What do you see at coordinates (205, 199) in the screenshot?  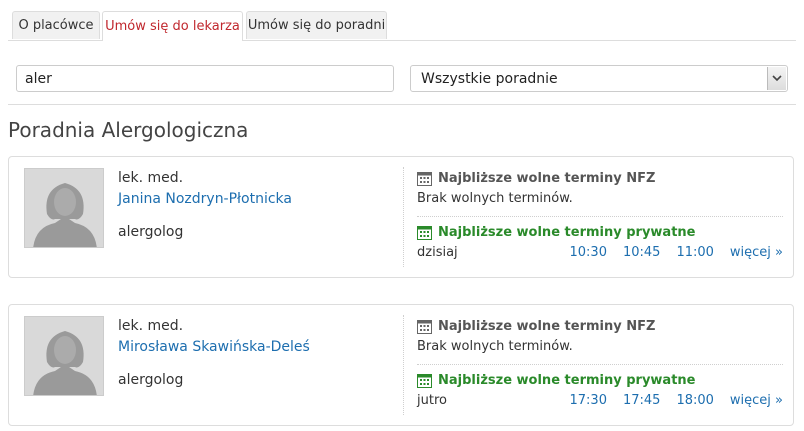 I see `doctor-name-link: Janina Nozdryn-Płotnicka` at bounding box center [205, 199].